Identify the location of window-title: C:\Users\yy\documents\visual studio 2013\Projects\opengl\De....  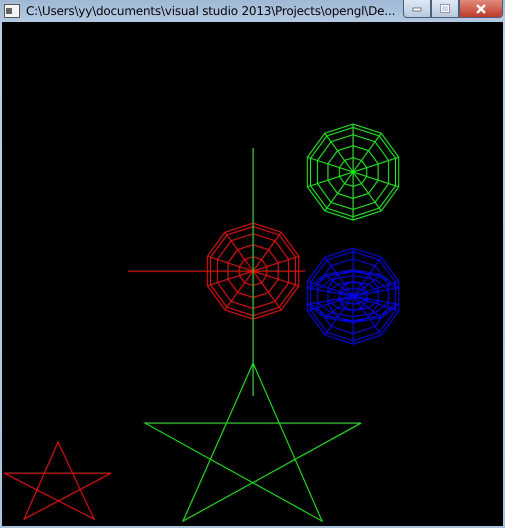
(211, 11).